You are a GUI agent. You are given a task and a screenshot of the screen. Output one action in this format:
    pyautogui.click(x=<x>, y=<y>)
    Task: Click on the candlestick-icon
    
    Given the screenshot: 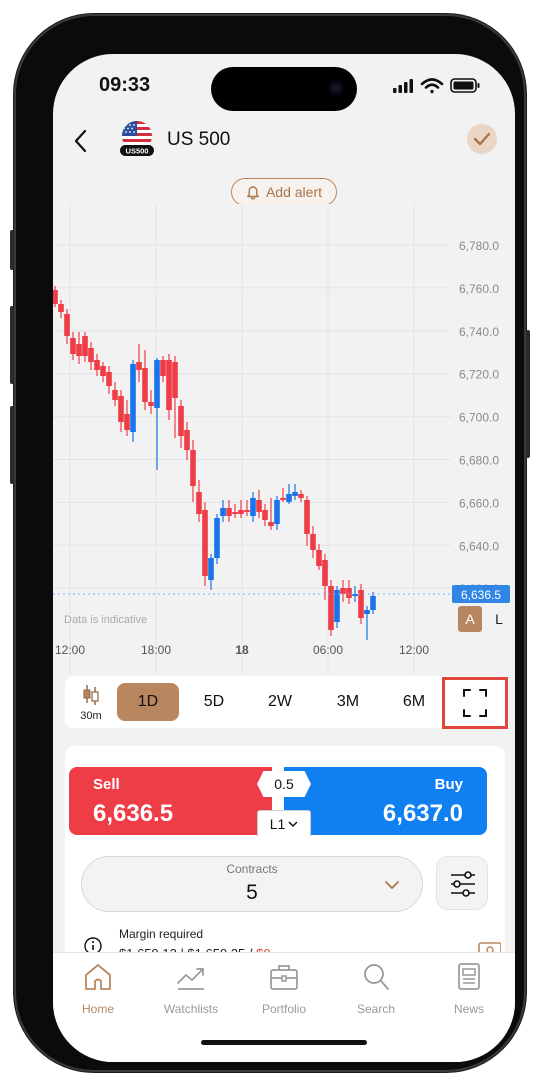 What is the action you would take?
    pyautogui.click(x=91, y=695)
    